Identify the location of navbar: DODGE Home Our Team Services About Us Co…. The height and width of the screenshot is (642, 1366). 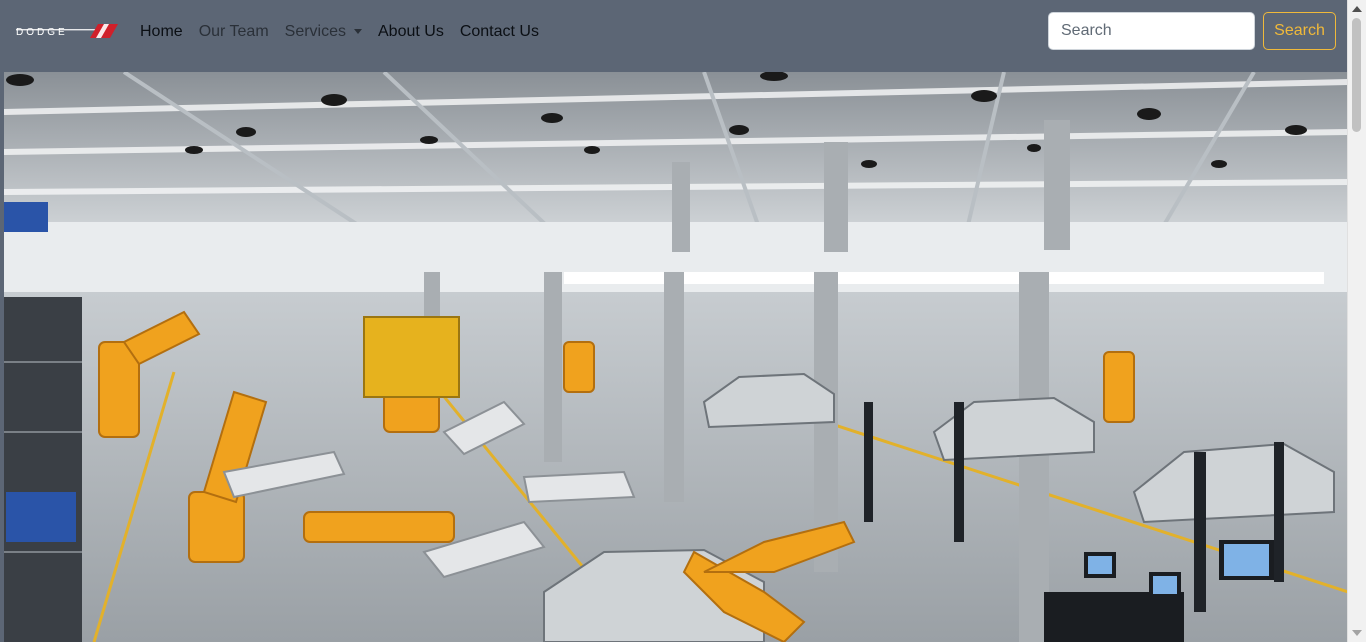
(674, 32).